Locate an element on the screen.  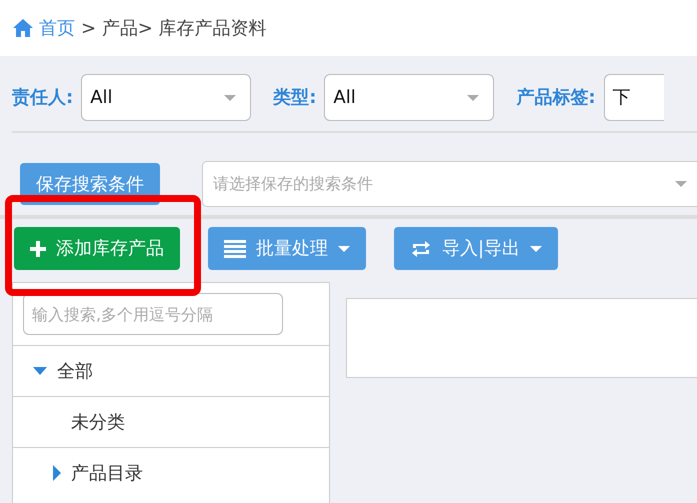
list-icon is located at coordinates (235, 249).